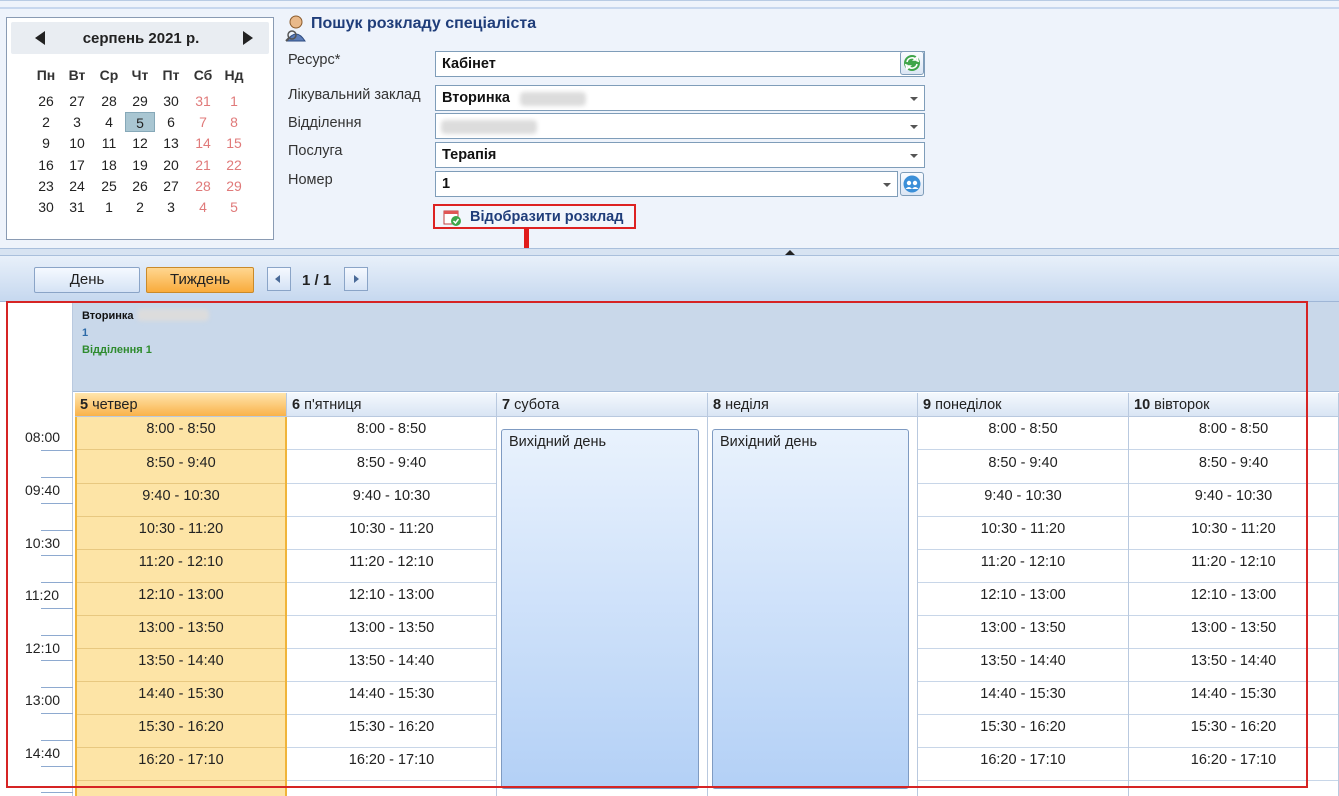  I want to click on show-schedule-button: Відобразити розклад, so click(534, 216).